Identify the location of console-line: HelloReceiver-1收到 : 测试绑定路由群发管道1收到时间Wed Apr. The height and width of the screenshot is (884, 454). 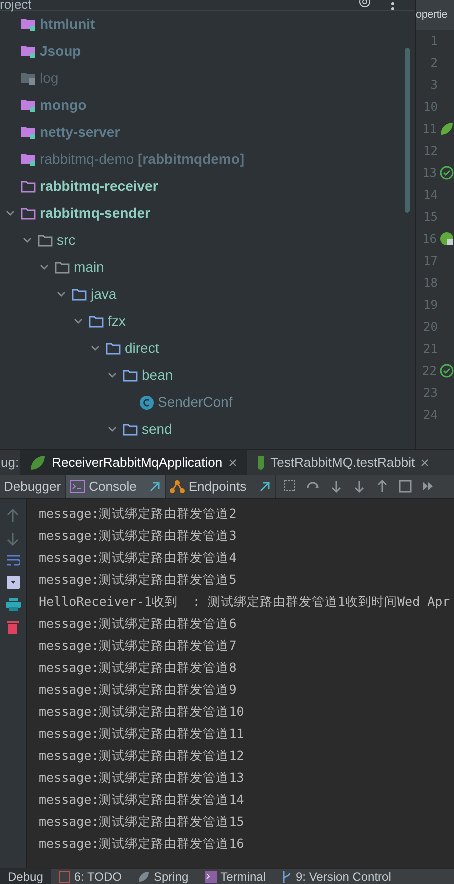
(245, 602).